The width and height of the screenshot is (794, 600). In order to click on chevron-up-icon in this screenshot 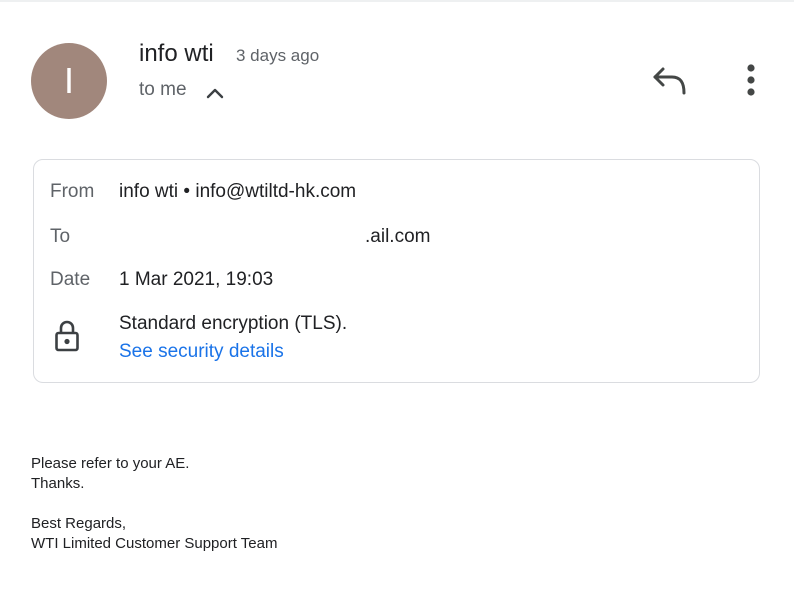, I will do `click(215, 93)`.